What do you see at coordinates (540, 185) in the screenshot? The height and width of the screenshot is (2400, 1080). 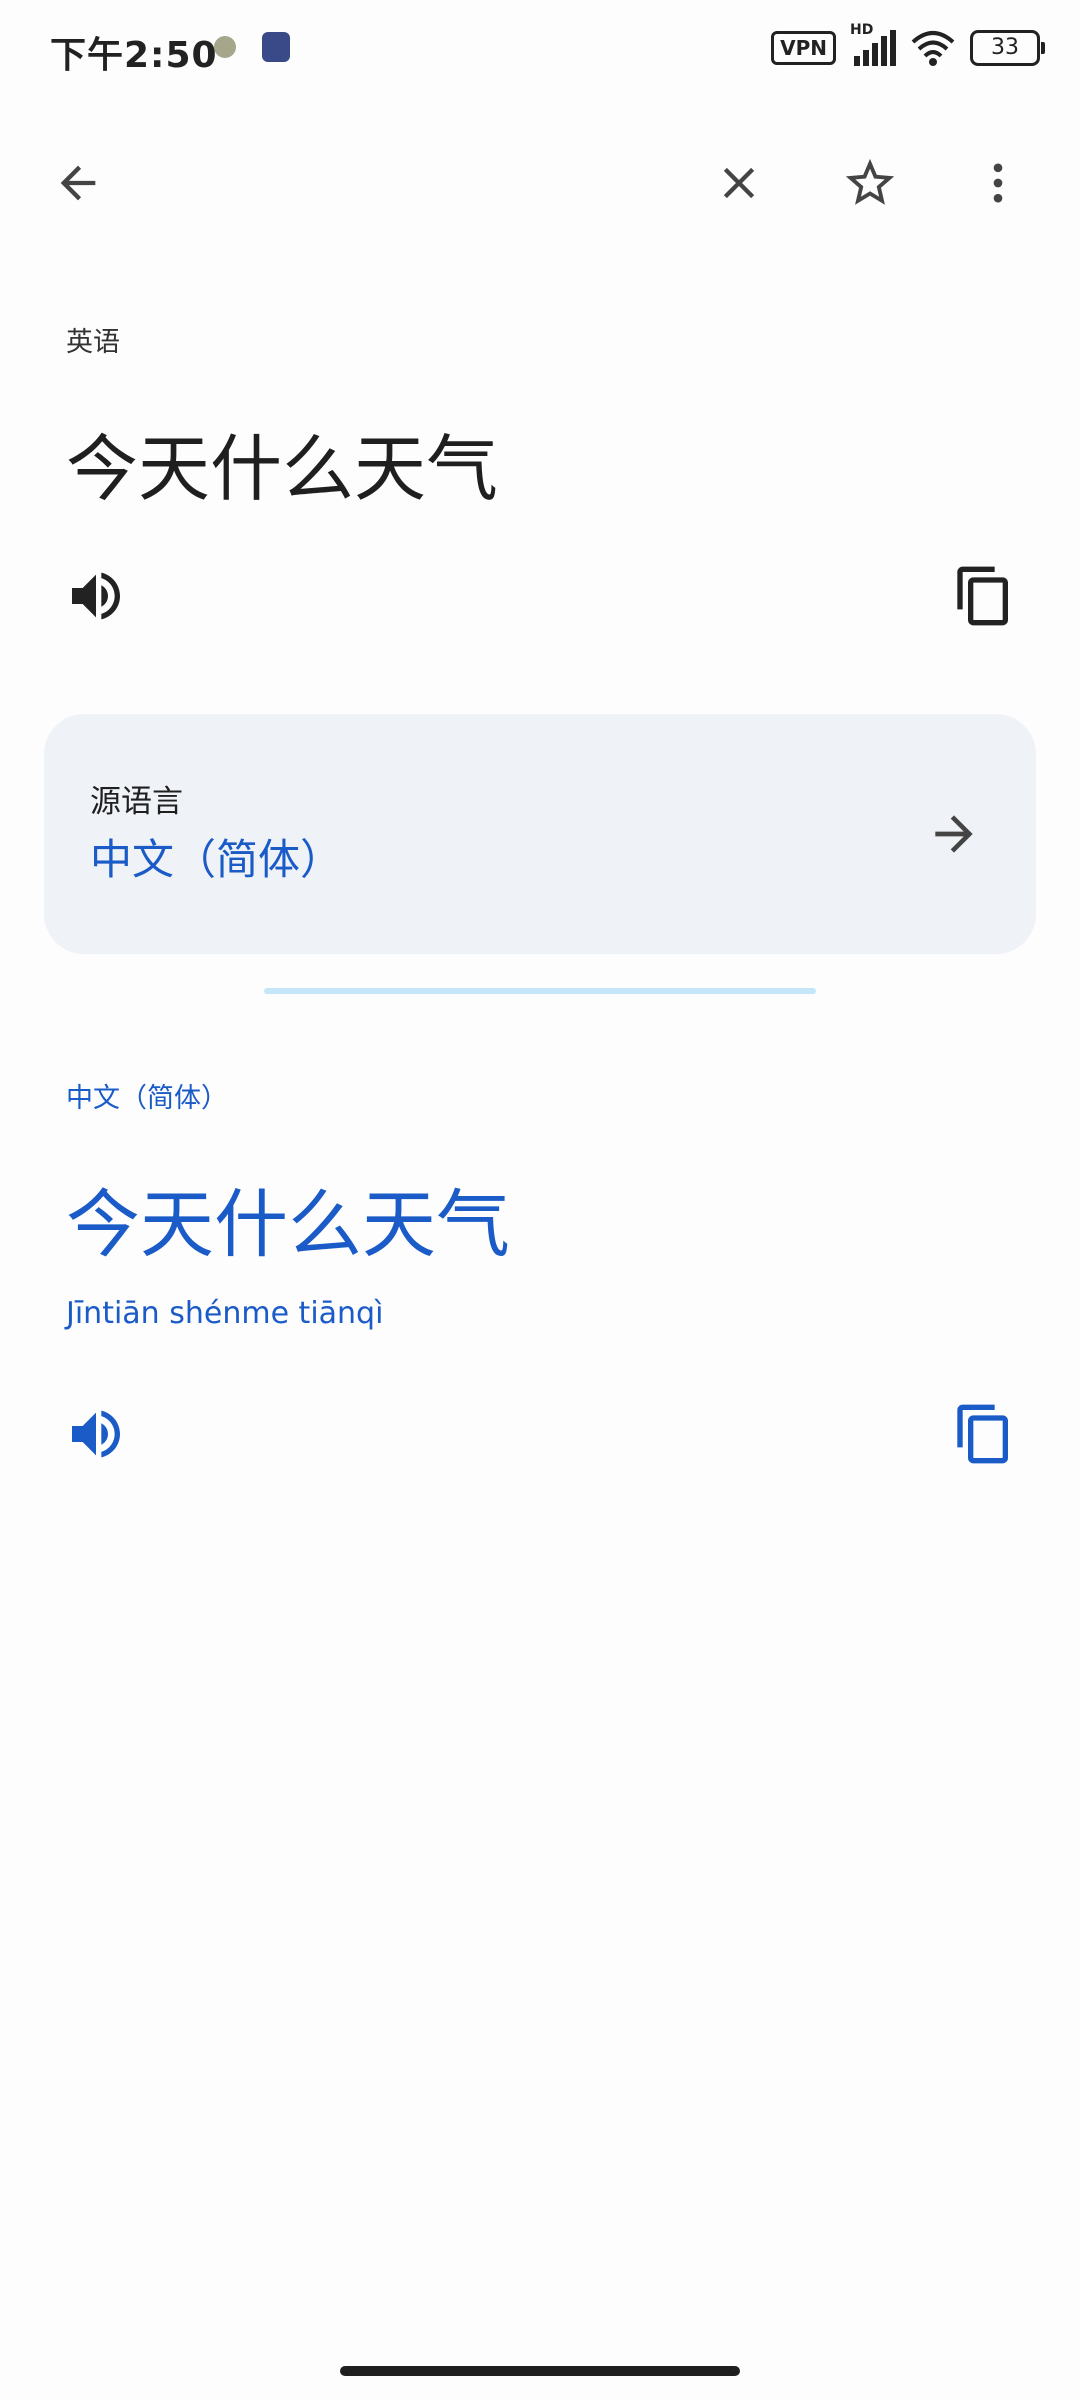 I see `top-app-bar` at bounding box center [540, 185].